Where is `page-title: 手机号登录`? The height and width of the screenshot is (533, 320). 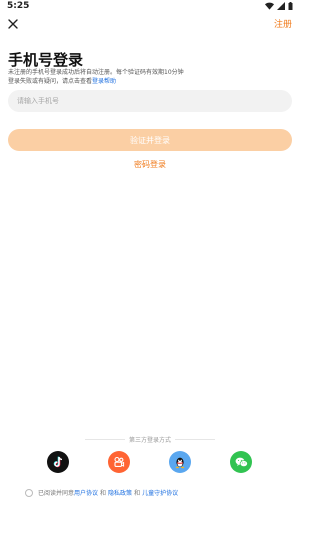
page-title: 手机号登录 is located at coordinates (46, 60).